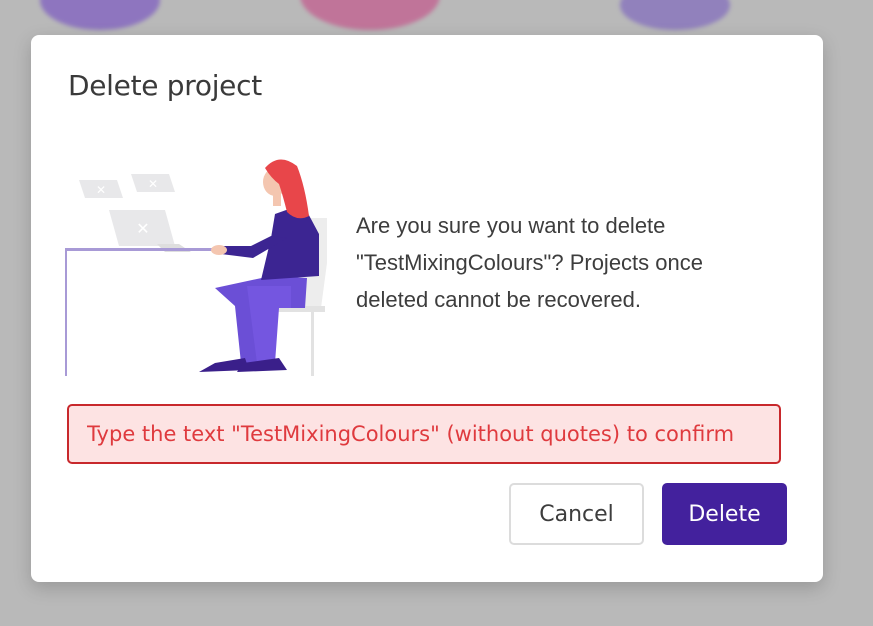 The height and width of the screenshot is (626, 873). Describe the element at coordinates (724, 514) in the screenshot. I see `delete-button: Delete` at that location.